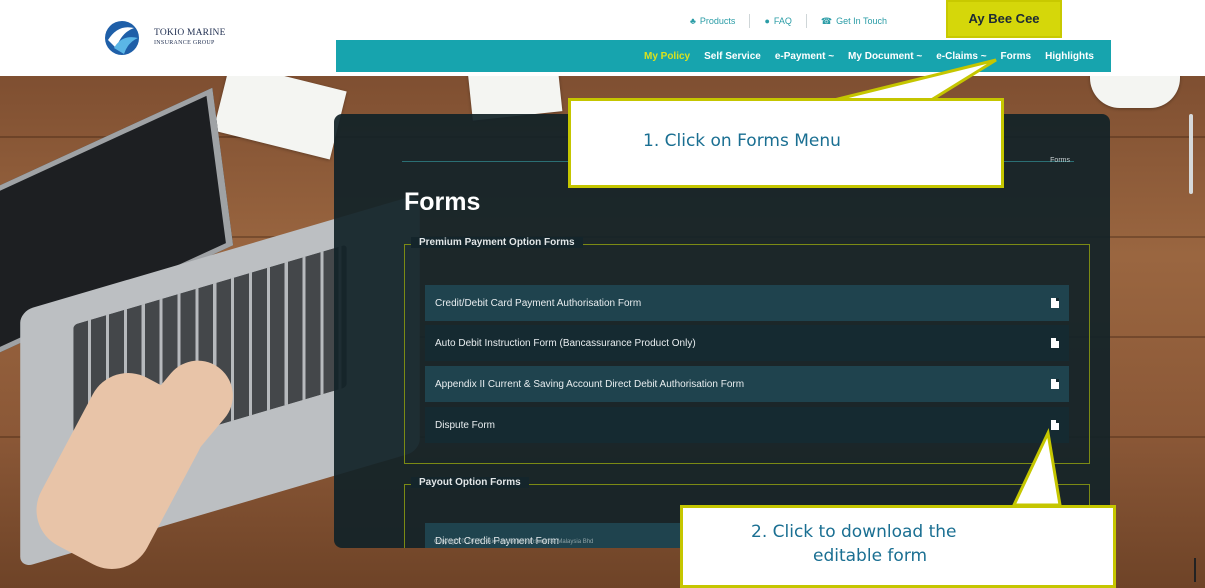  I want to click on products-icon: ♣, so click(693, 21).